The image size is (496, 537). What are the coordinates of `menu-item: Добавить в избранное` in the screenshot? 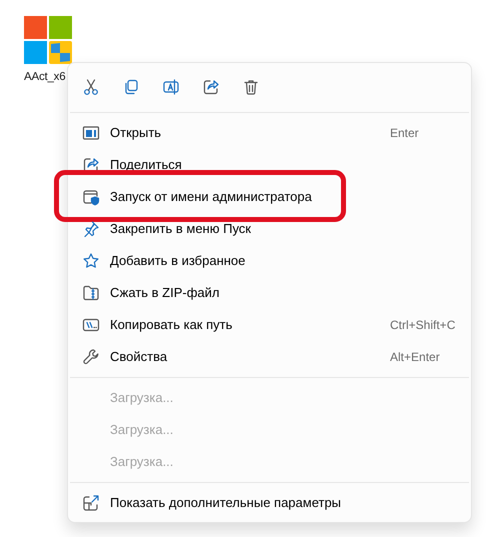 It's located at (269, 261).